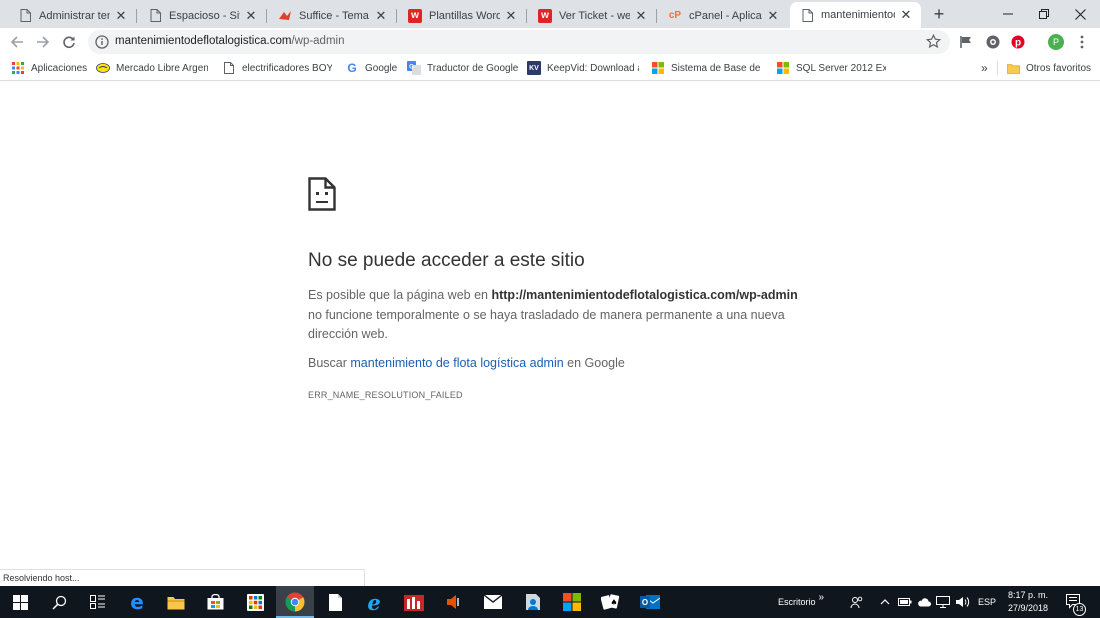 The image size is (1100, 618). I want to click on translate-icon: G, so click(414, 68).